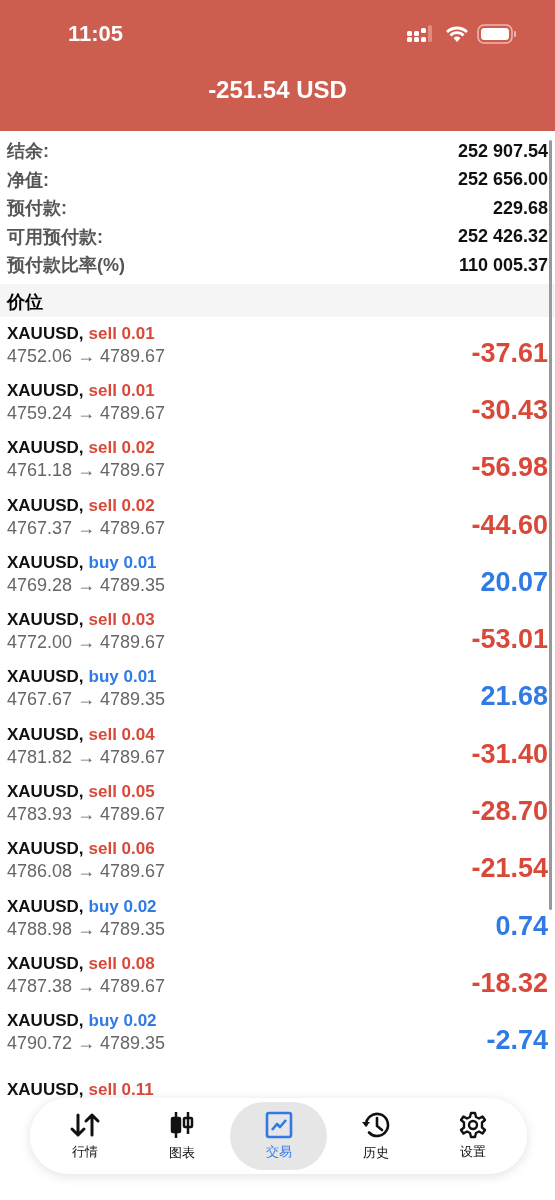 This screenshot has height=1200, width=555. I want to click on summary-label: 预付款比率(%), so click(66, 266).